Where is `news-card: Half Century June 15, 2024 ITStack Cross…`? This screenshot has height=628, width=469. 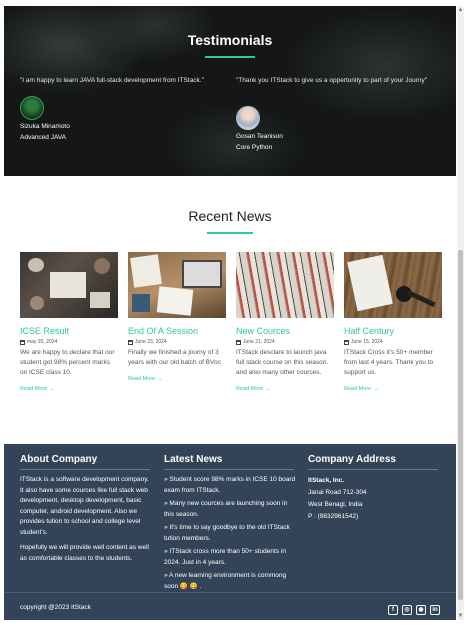
news-card: Half Century June 15, 2024 ITStack Cross… is located at coordinates (393, 322).